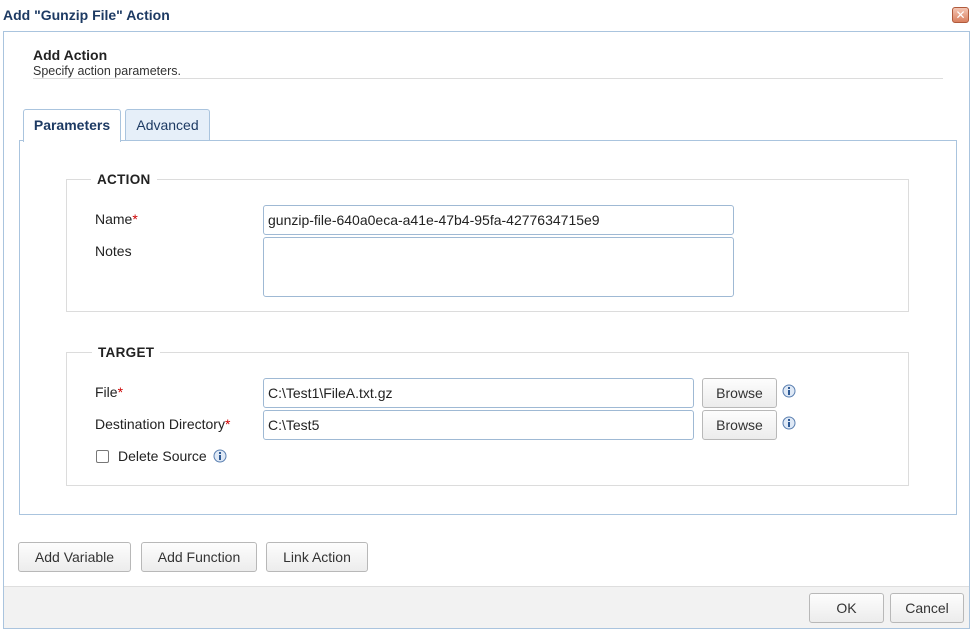 The height and width of the screenshot is (632, 973). I want to click on section-subtitle: Specify action parameters., so click(107, 71).